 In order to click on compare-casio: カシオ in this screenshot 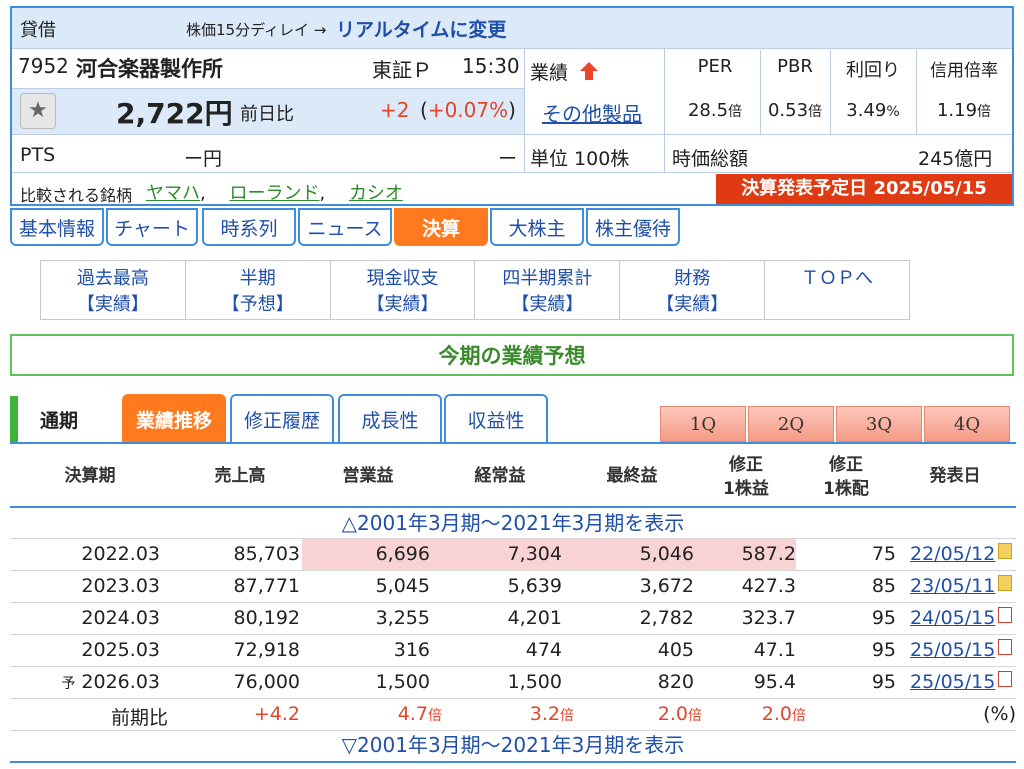, I will do `click(376, 193)`.